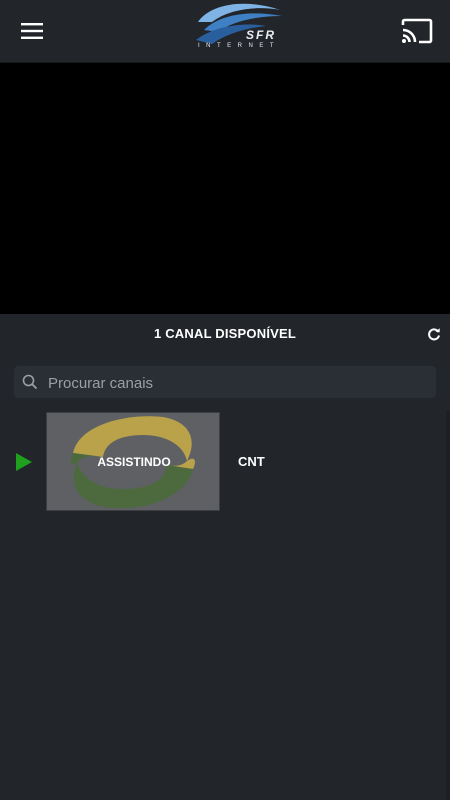  I want to click on logo-subtitle: INTERNET, so click(239, 46).